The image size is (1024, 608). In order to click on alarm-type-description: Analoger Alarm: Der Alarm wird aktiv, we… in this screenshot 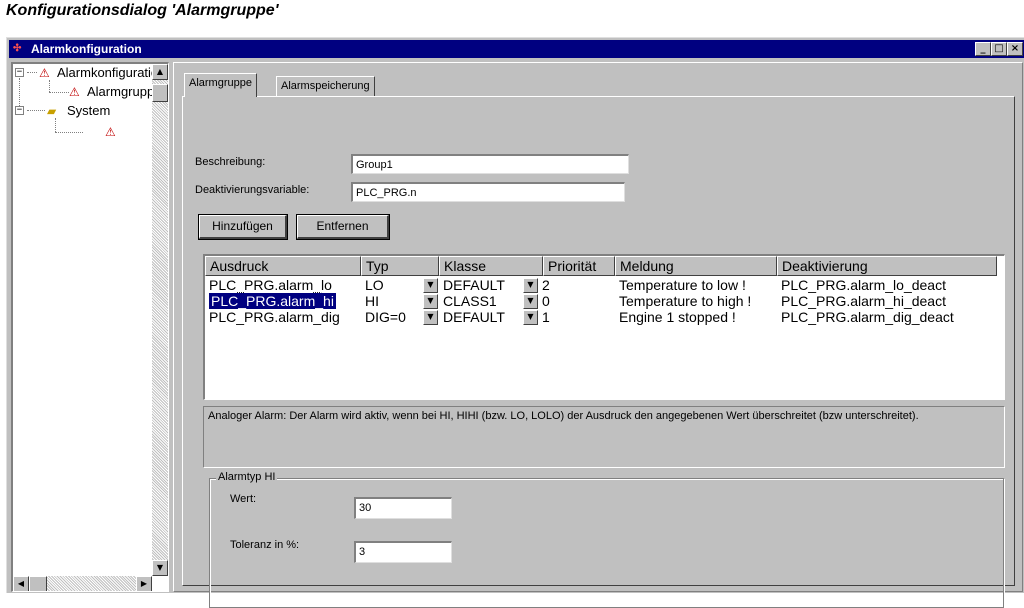, I will do `click(604, 437)`.